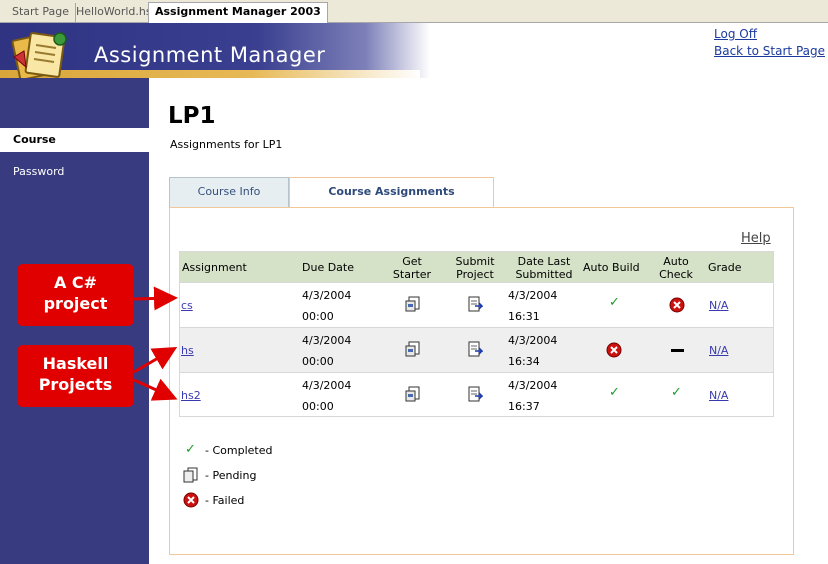 The width and height of the screenshot is (828, 564). What do you see at coordinates (676, 392) in the screenshot?
I see `auto-check-completed-check-icon: ✓` at bounding box center [676, 392].